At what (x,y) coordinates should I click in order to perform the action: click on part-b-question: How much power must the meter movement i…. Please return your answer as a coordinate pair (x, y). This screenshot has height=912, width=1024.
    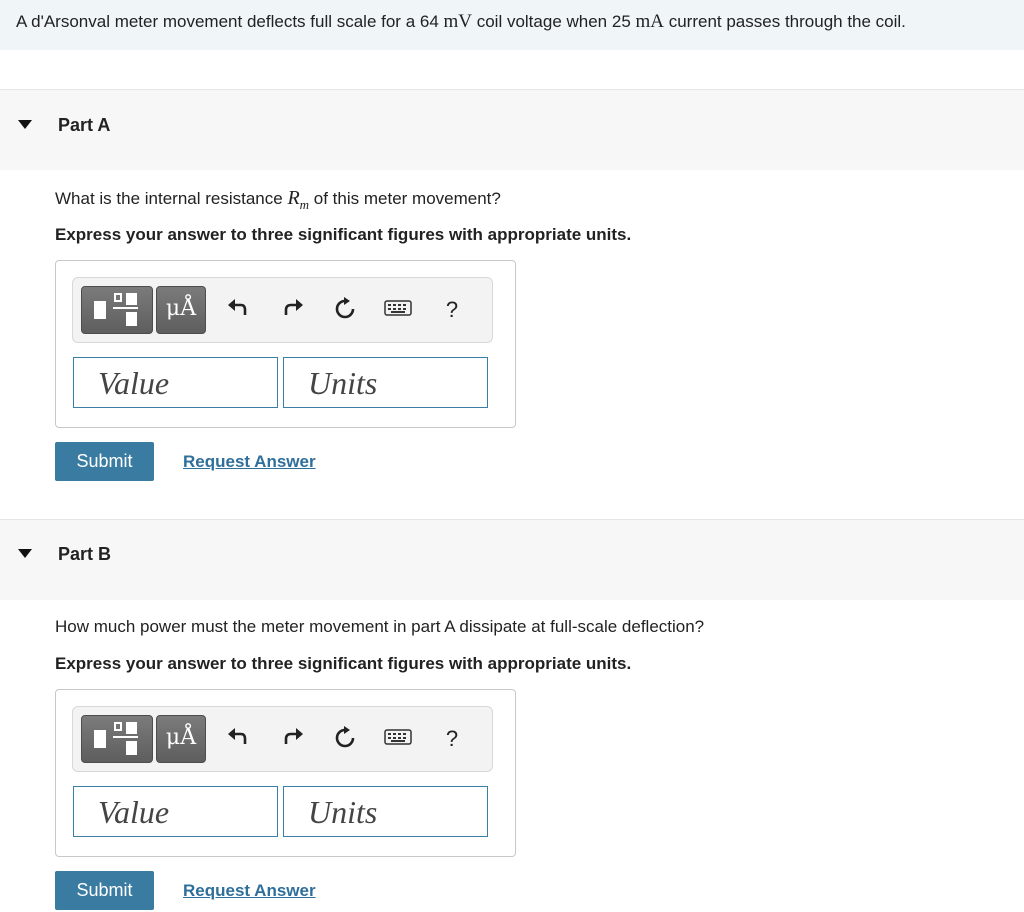
    Looking at the image, I should click on (380, 626).